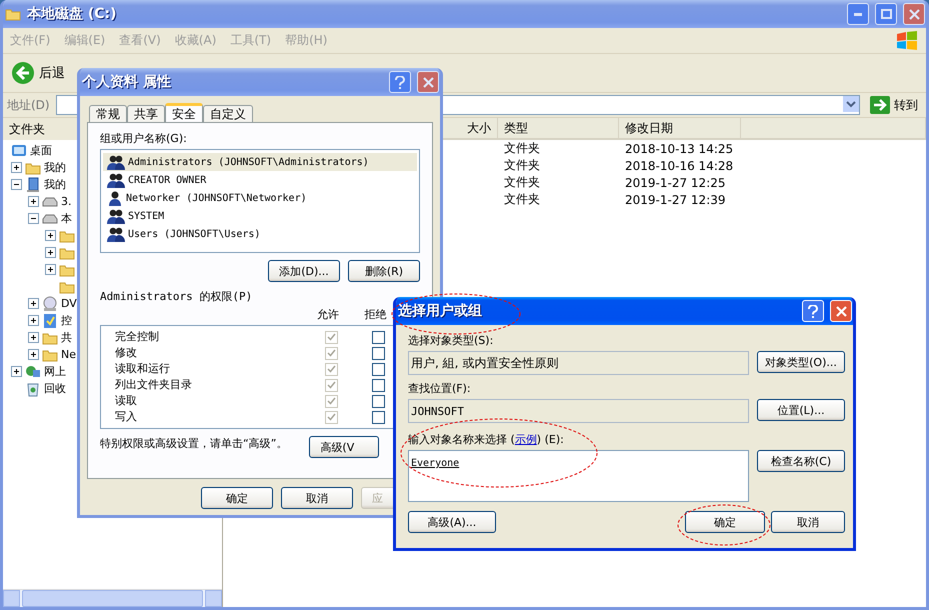 The height and width of the screenshot is (610, 929). What do you see at coordinates (260, 180) in the screenshot?
I see `user-list-item: CREATOR OWNER` at bounding box center [260, 180].